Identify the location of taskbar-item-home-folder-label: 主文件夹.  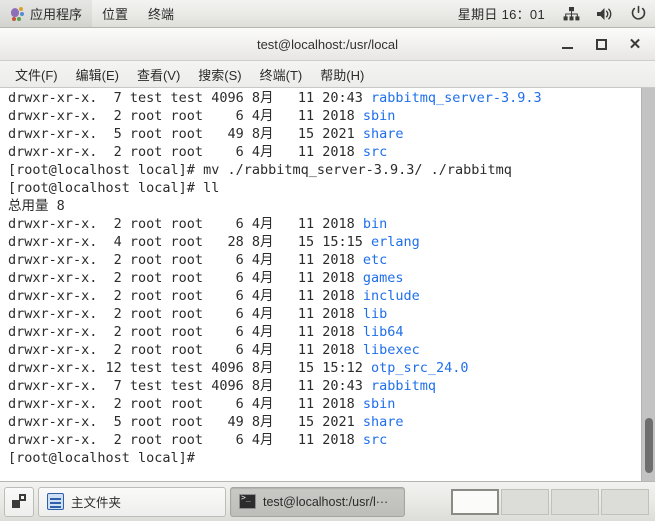
(96, 503).